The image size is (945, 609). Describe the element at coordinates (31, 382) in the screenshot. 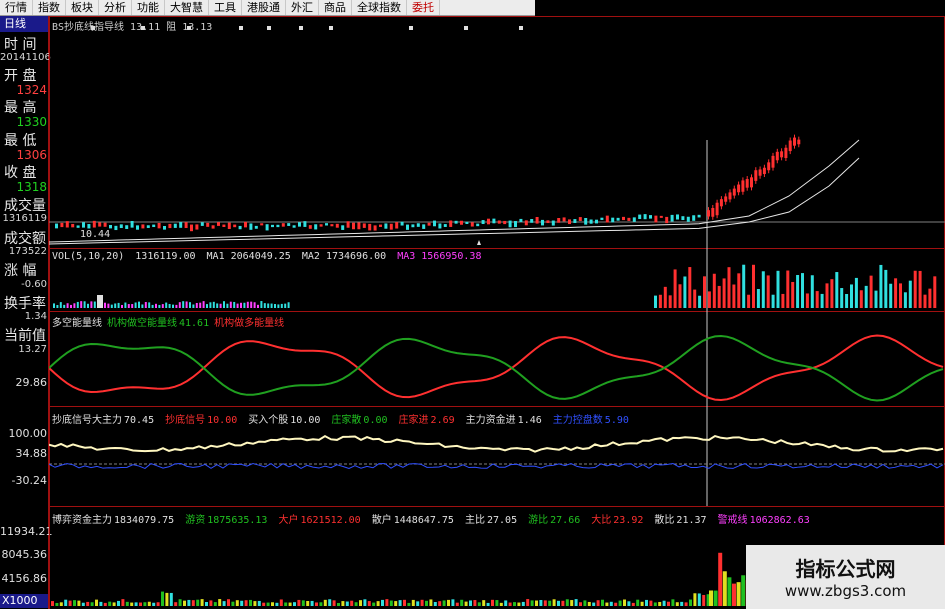

I see `energy-axis-label: 29.86` at that location.